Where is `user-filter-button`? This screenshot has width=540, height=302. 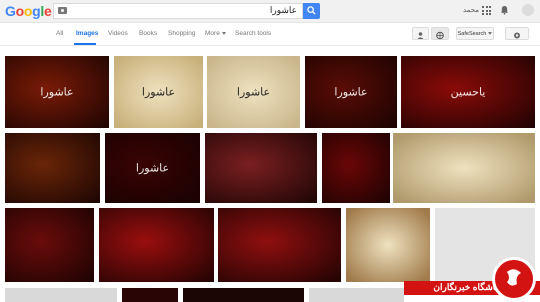
user-filter-button is located at coordinates (420, 33).